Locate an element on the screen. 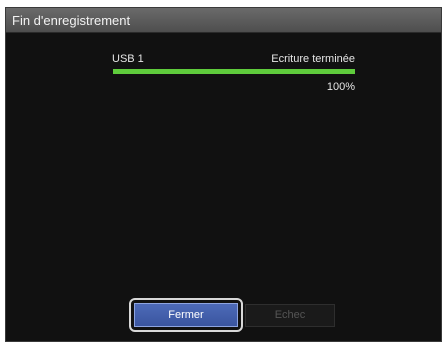 This screenshot has height=344, width=448. close-button-focus-ring: Fermer is located at coordinates (186, 315).